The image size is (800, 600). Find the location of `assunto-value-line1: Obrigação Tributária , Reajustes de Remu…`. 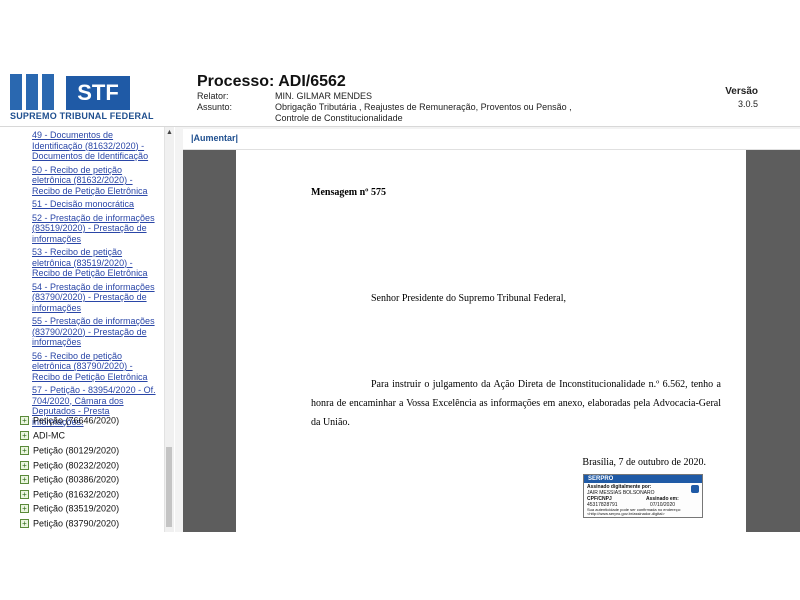

assunto-value-line1: Obrigação Tributária , Reajustes de Remu… is located at coordinates (423, 107).